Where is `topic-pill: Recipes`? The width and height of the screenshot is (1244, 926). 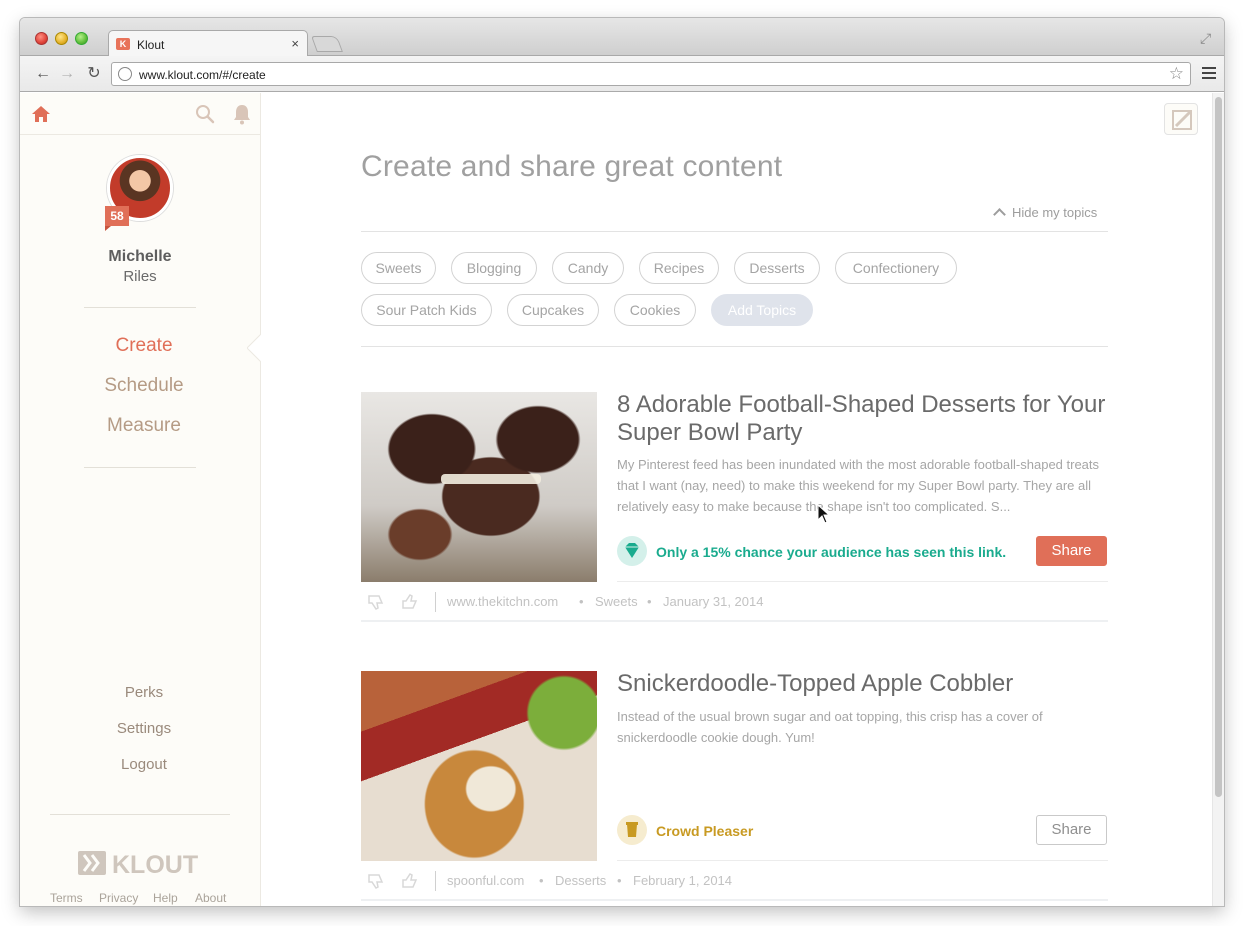 topic-pill: Recipes is located at coordinates (679, 268).